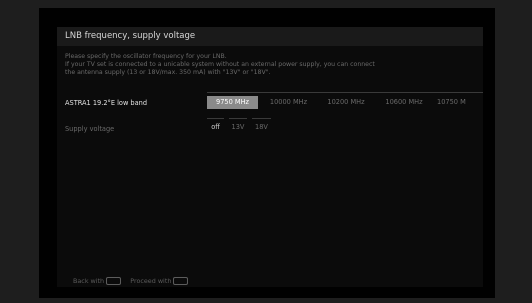 This screenshot has height=303, width=532. Describe the element at coordinates (130, 36) in the screenshot. I see `page-title: LNB frequency, supply voltage` at that location.